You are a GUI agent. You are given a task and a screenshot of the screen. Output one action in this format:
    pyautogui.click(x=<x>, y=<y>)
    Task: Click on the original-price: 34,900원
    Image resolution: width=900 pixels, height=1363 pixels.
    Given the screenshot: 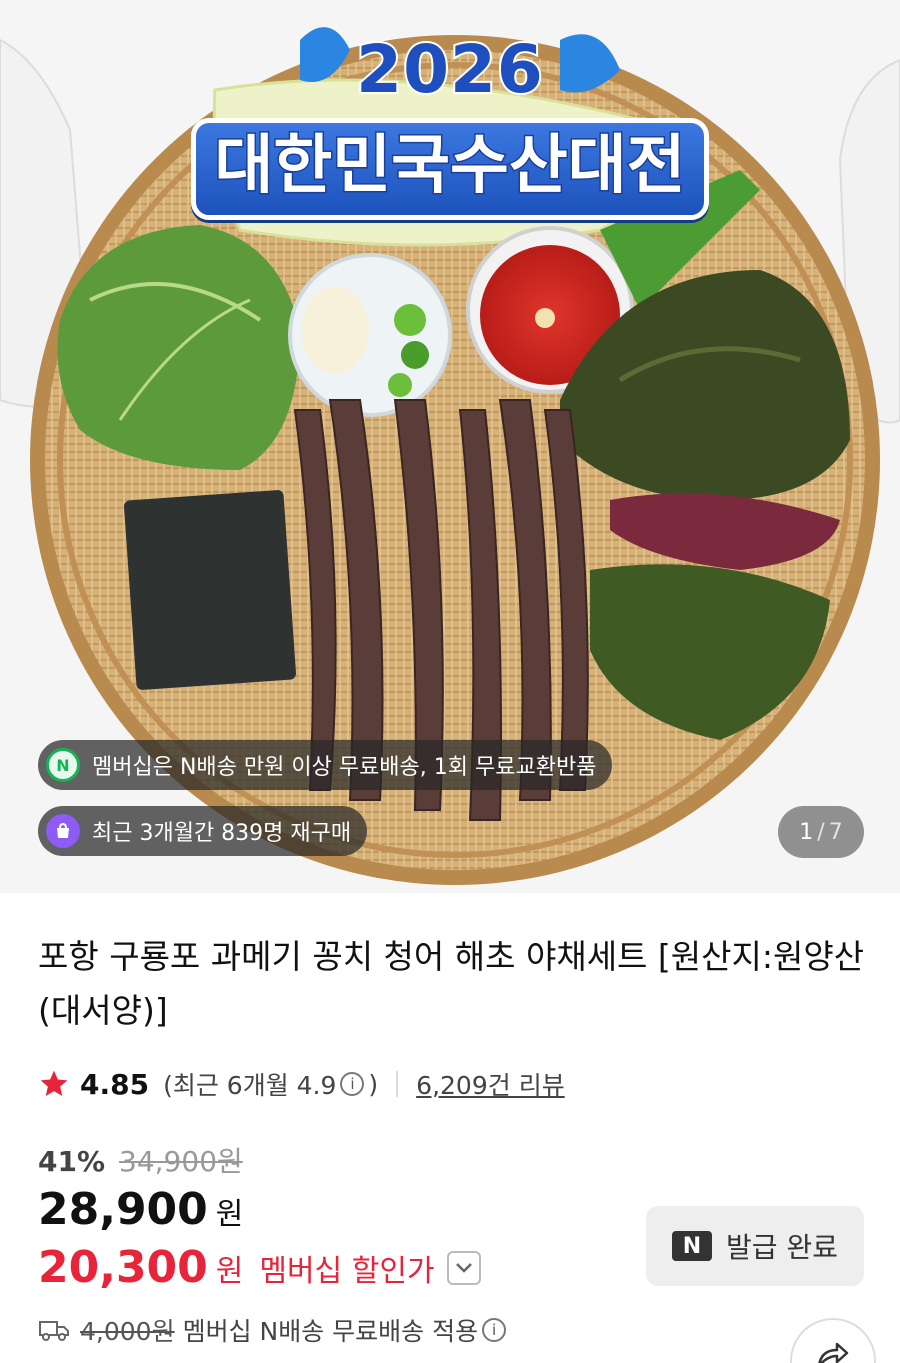 What is the action you would take?
    pyautogui.click(x=181, y=1161)
    